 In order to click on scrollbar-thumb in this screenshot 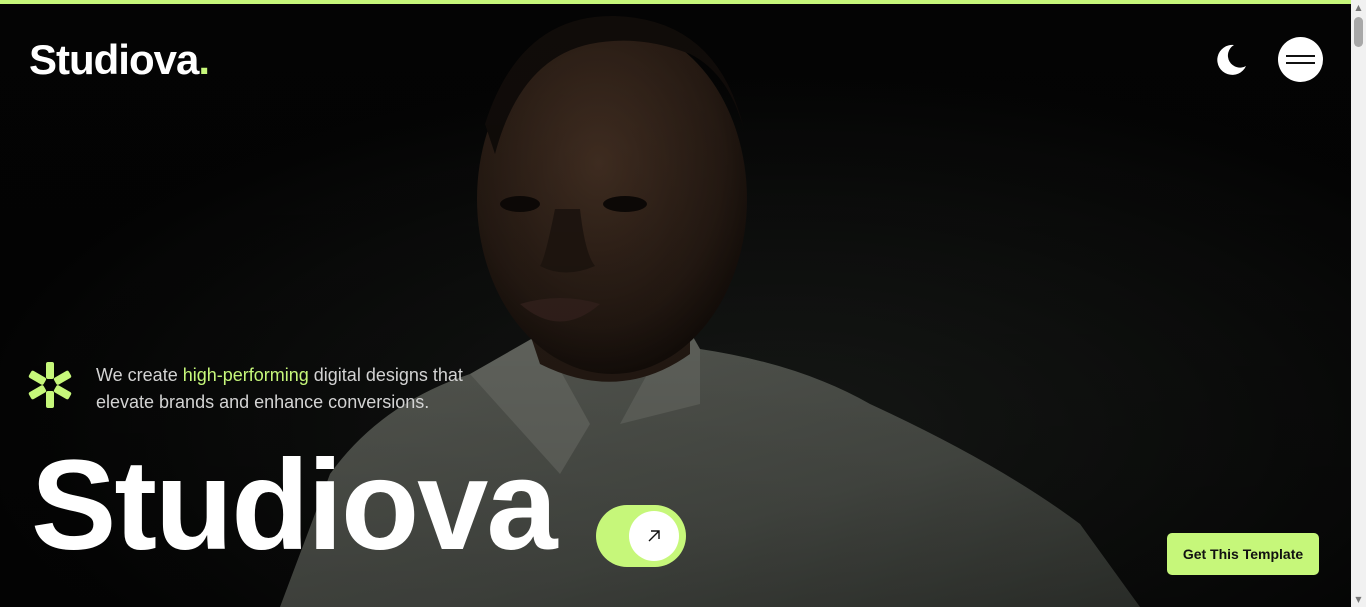, I will do `click(1358, 32)`.